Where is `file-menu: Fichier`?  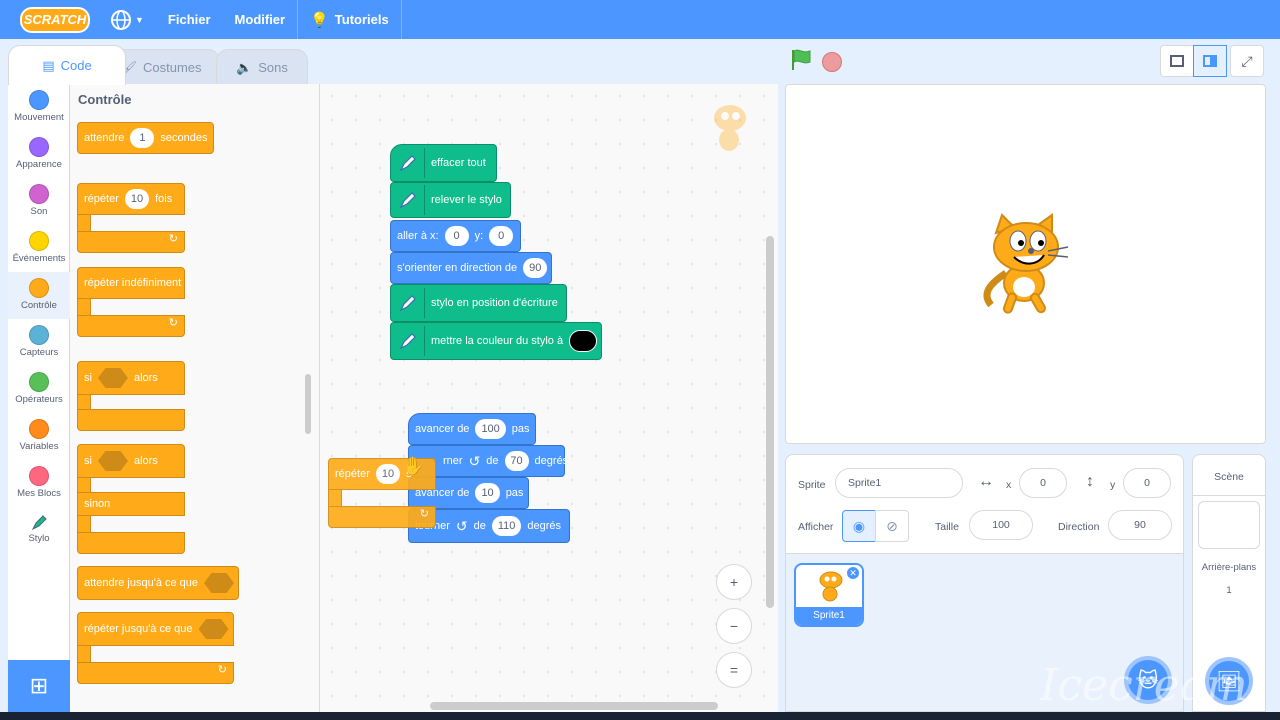 file-menu: Fichier is located at coordinates (189, 19).